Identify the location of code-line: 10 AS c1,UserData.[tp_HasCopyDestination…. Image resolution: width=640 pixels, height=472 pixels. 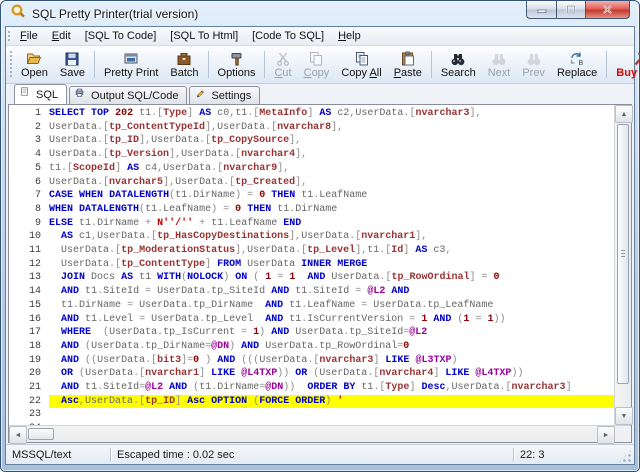
(311, 237).